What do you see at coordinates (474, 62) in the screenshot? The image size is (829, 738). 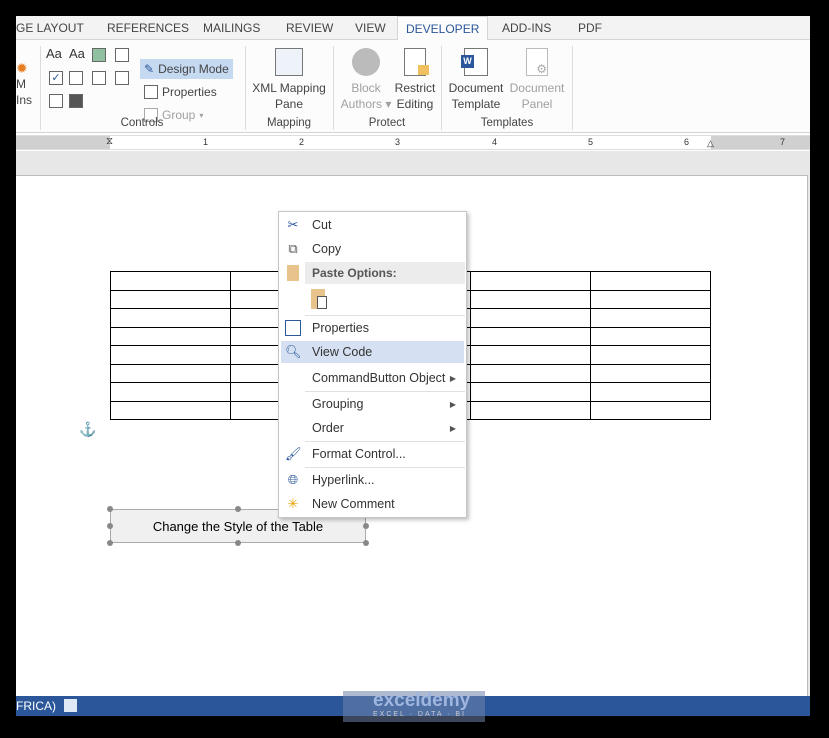 I see `word-template-icon: W` at bounding box center [474, 62].